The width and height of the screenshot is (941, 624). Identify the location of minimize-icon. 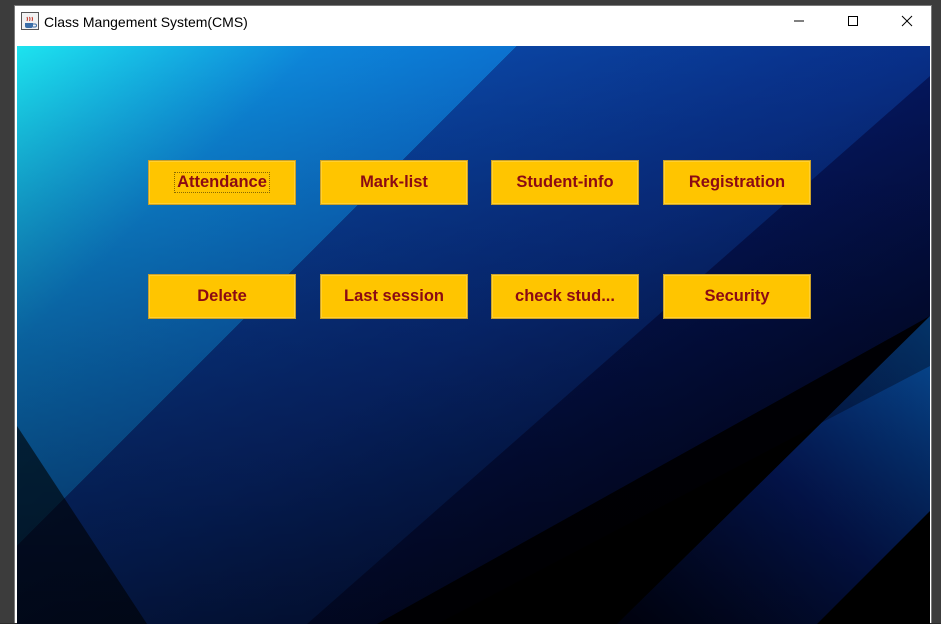
(799, 23).